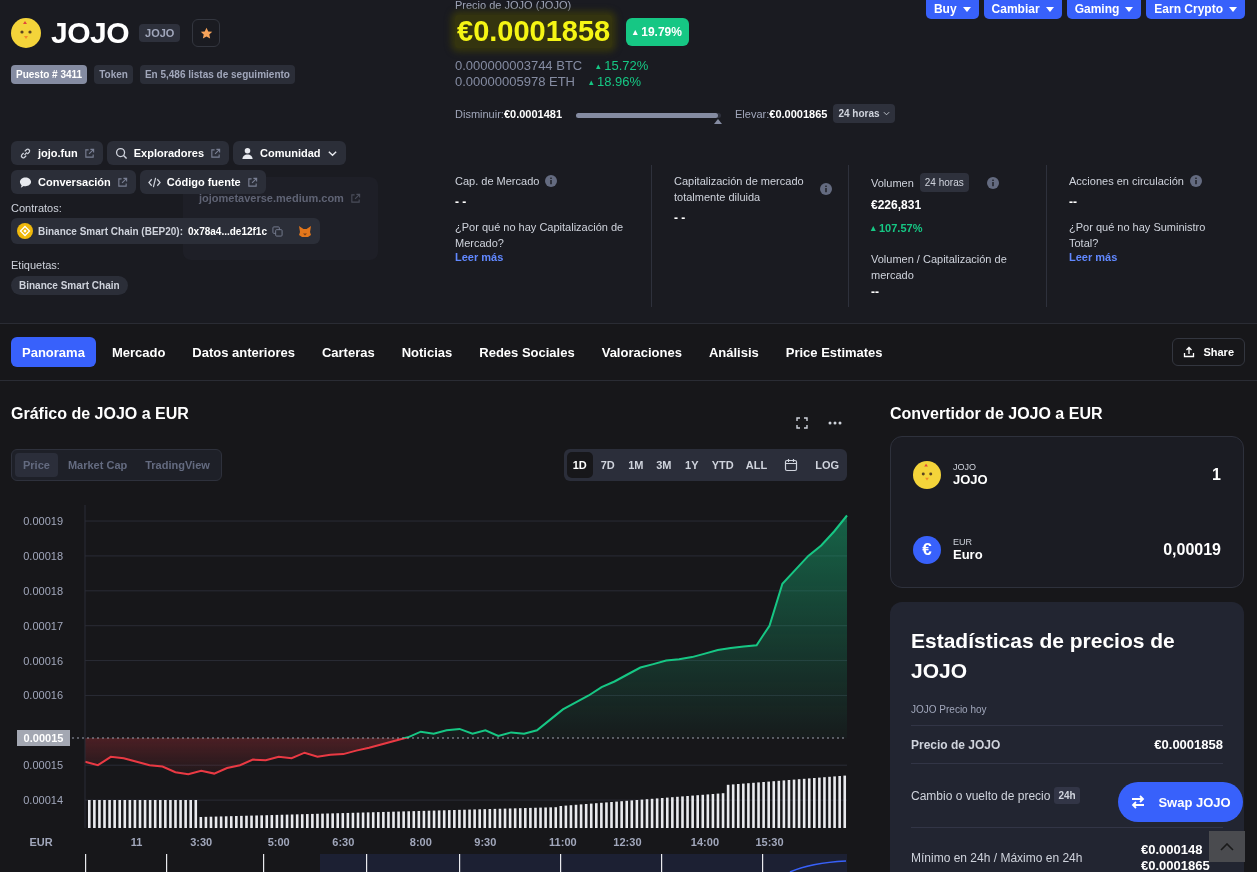 The width and height of the screenshot is (1257, 872). What do you see at coordinates (90, 33) in the screenshot?
I see `coin-name: JOJO` at bounding box center [90, 33].